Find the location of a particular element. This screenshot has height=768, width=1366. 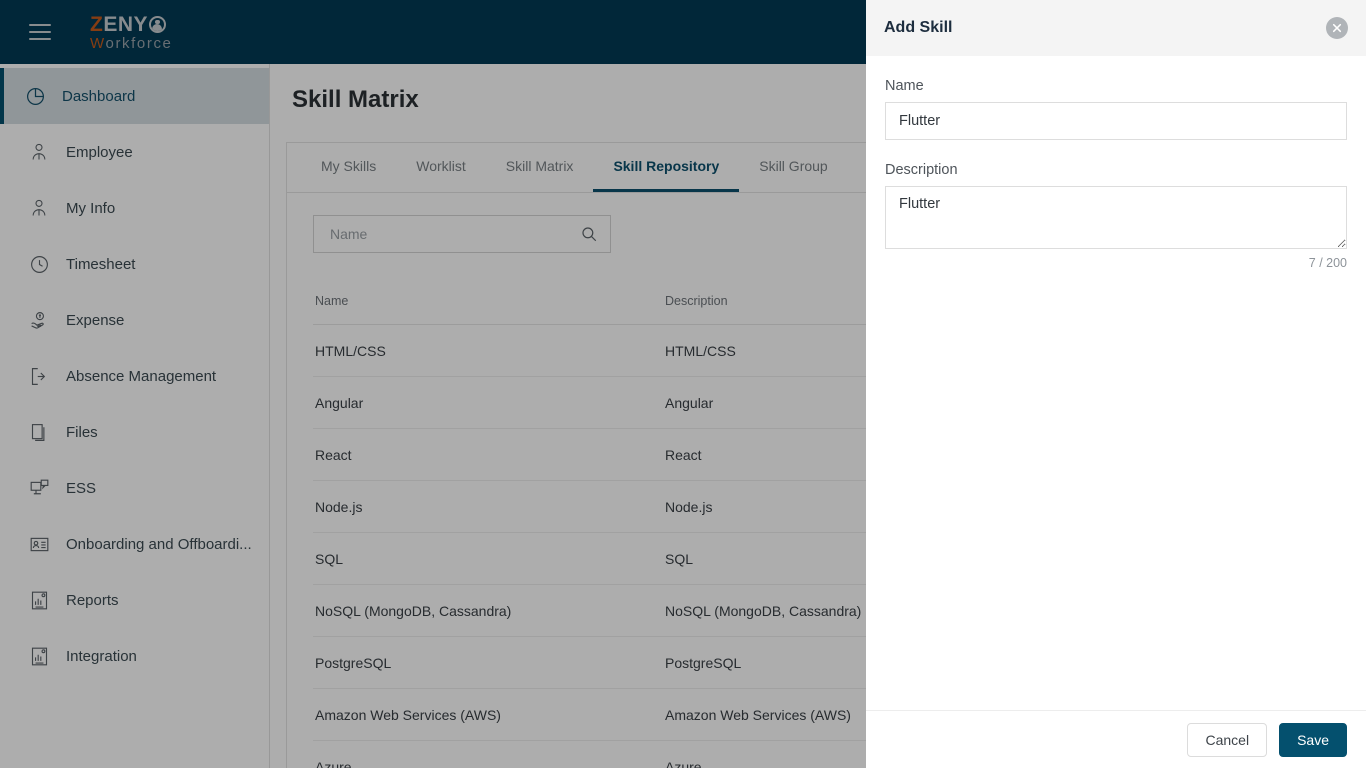

drawer-title: Add Skill is located at coordinates (918, 27).